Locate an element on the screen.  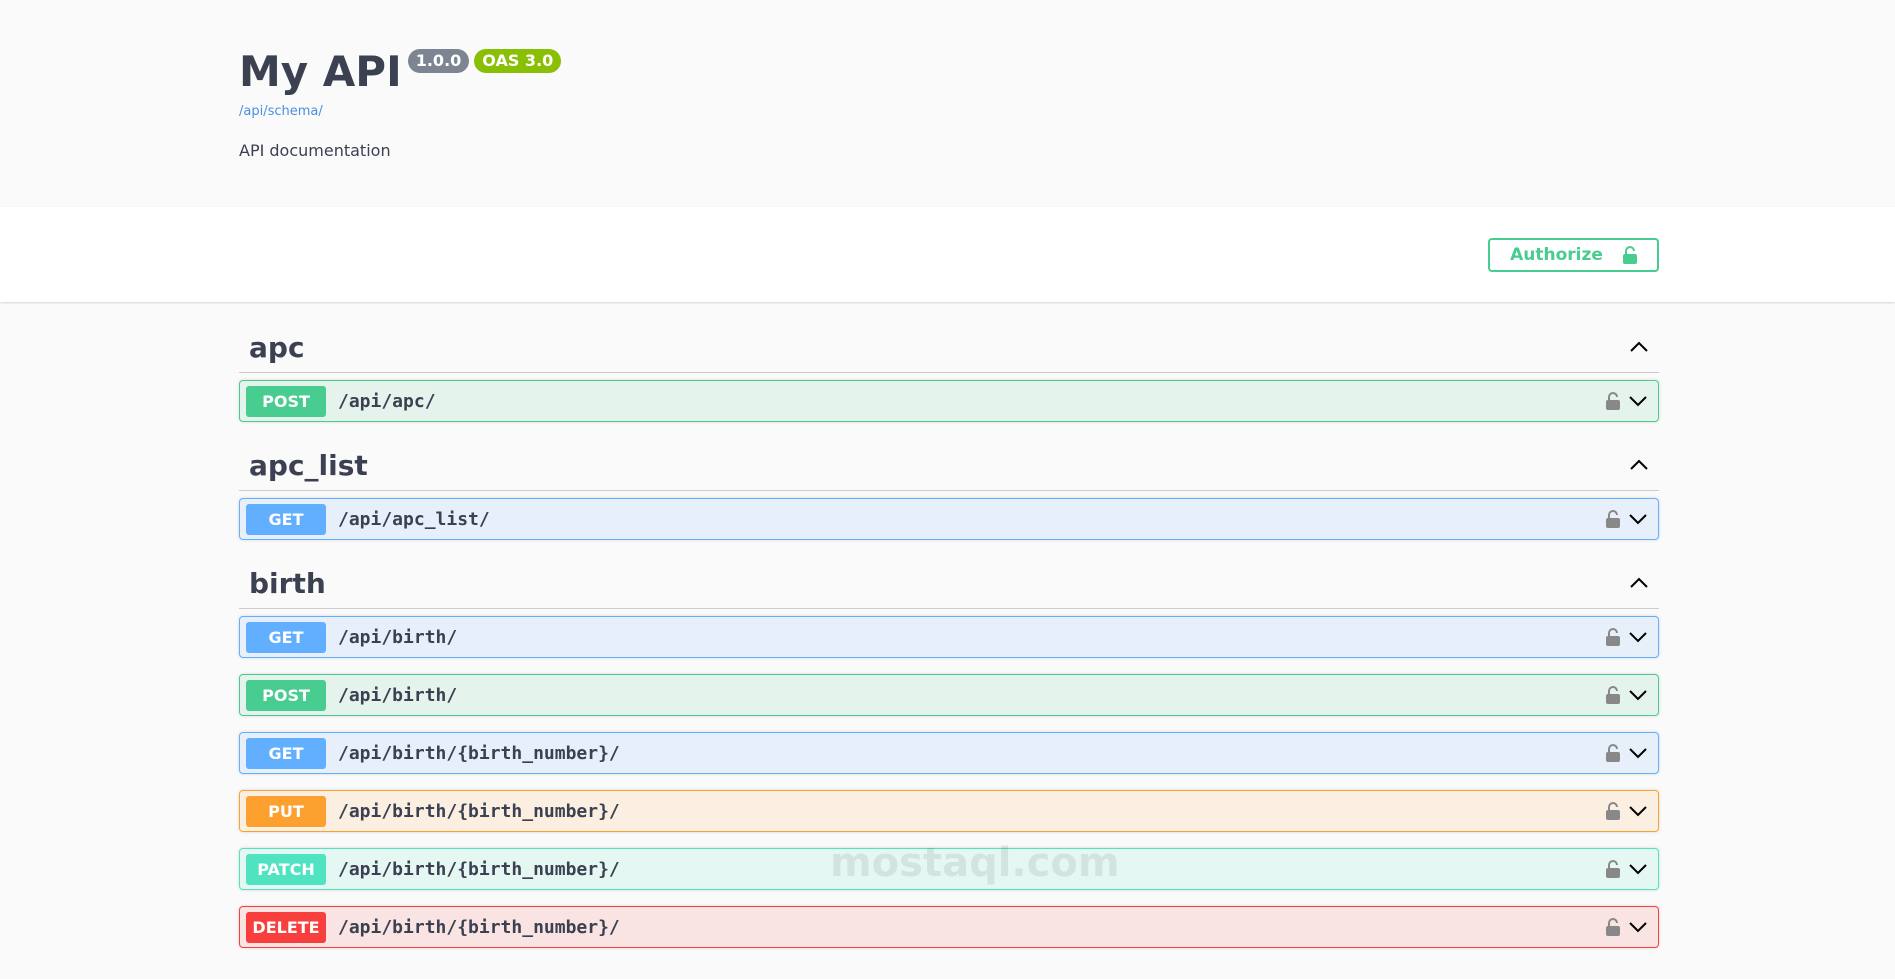
operation-row: POST /api/apc/ is located at coordinates (949, 401).